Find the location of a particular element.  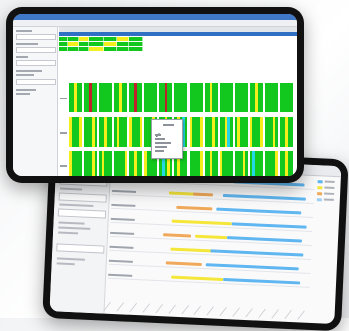

timeline-legend is located at coordinates (327, 191).